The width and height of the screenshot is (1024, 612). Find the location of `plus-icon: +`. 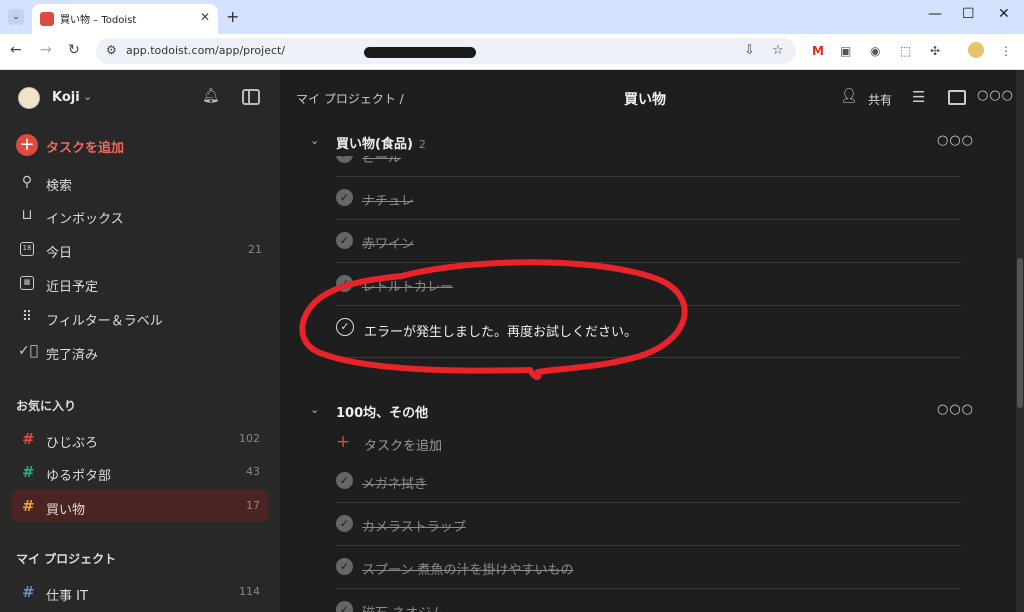

plus-icon: + is located at coordinates (27, 145).